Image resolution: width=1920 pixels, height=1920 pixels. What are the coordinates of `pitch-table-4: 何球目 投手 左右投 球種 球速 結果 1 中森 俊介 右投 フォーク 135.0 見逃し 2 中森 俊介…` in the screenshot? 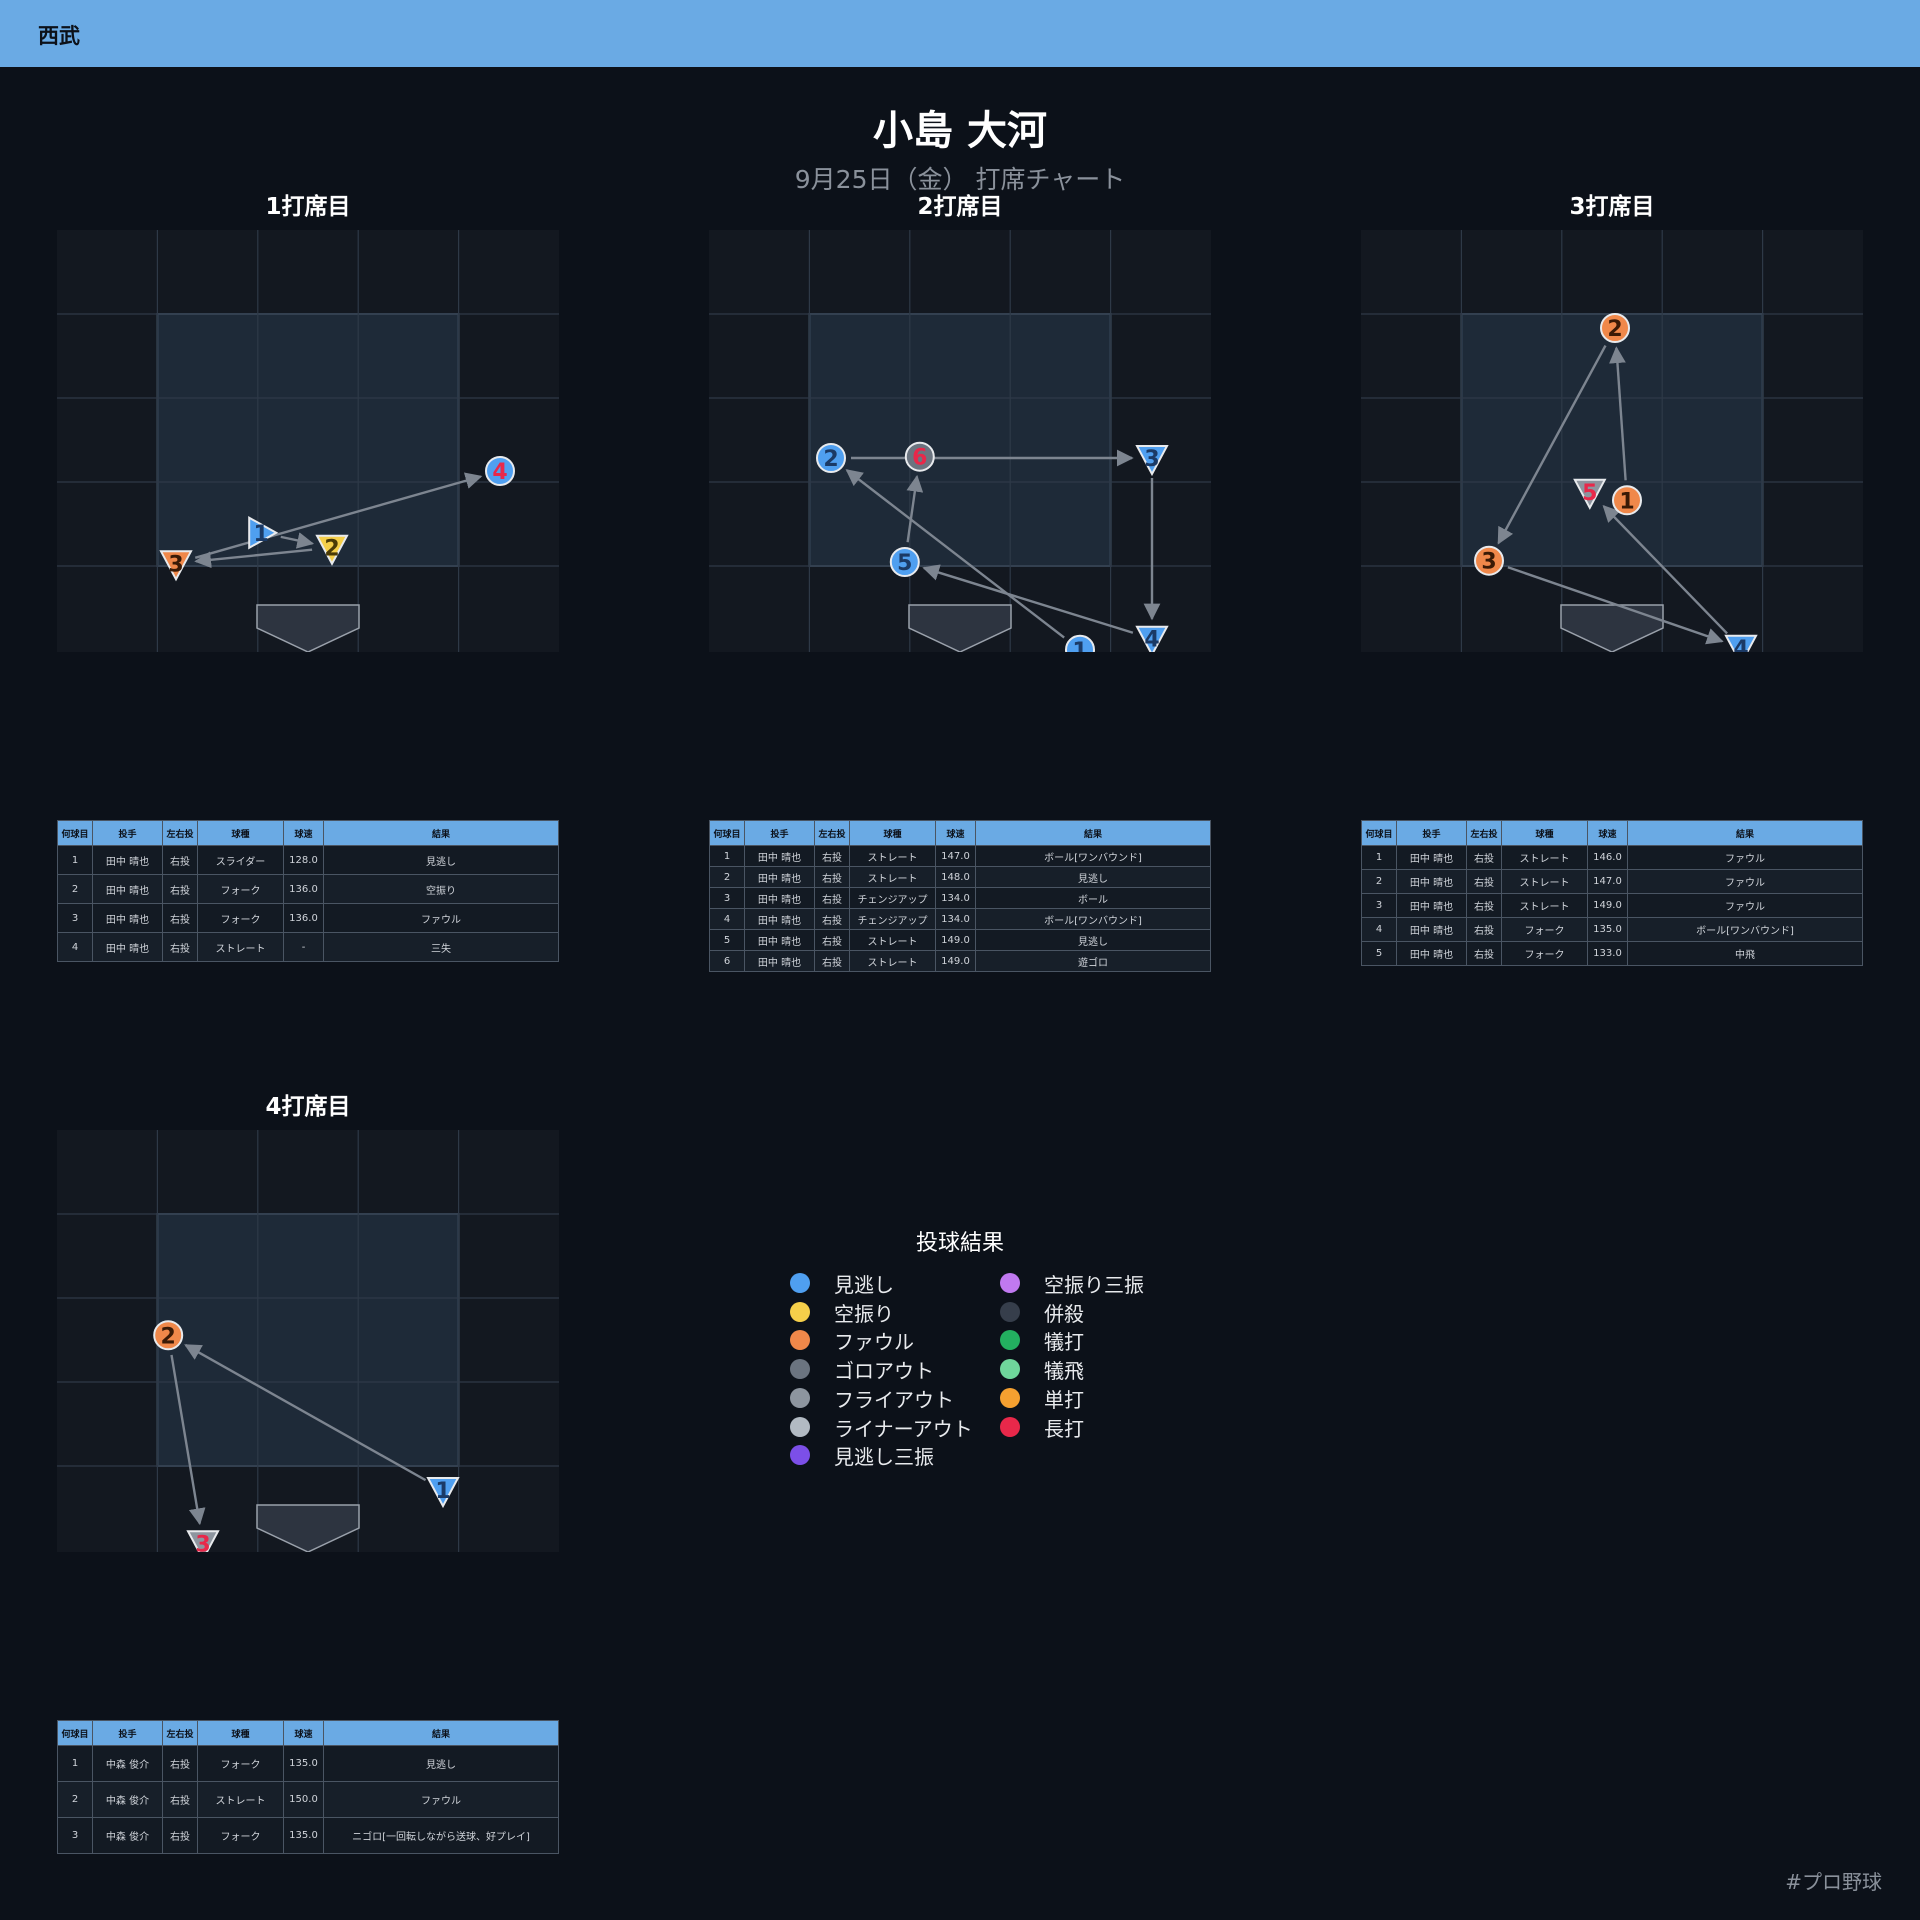 It's located at (308, 1787).